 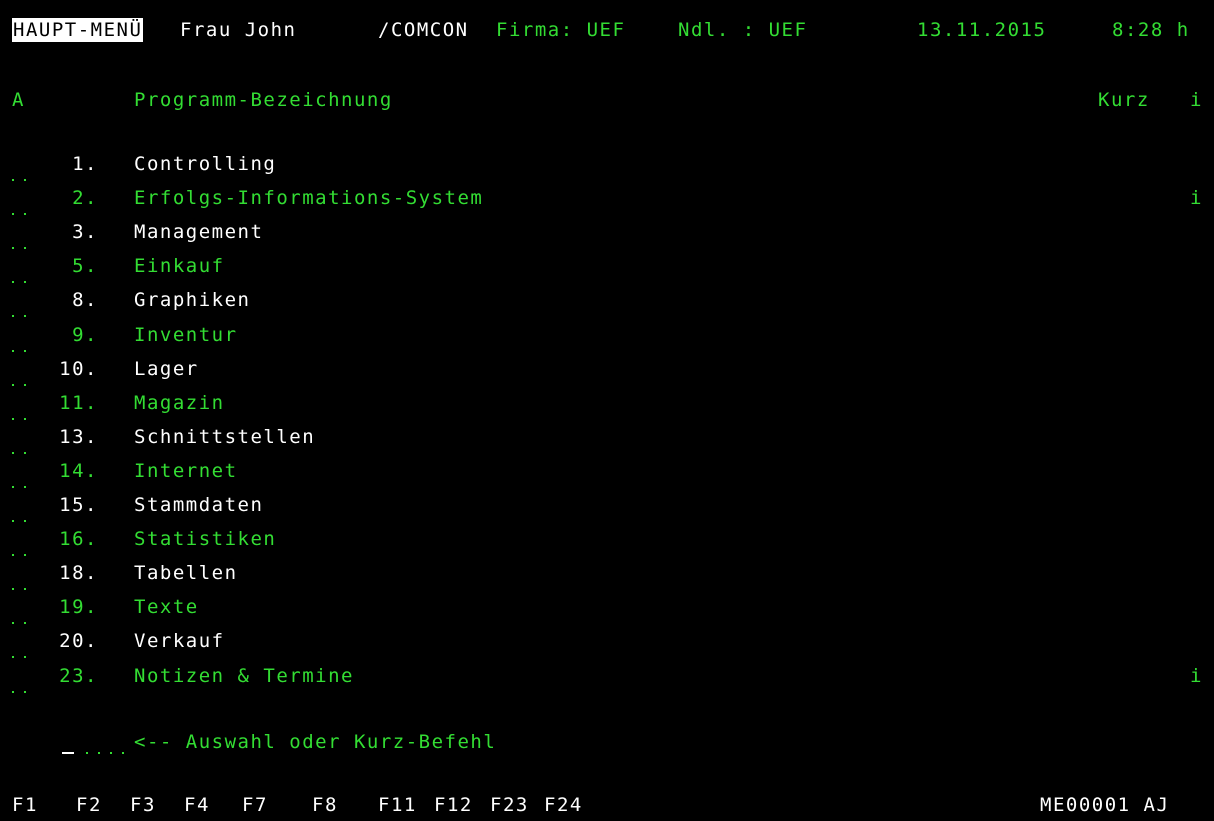 I want to click on function-key-f4: F4, so click(x=197, y=805).